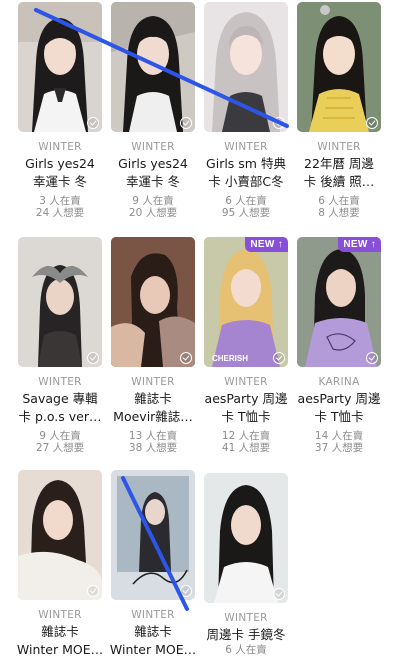 The image size is (400, 659). What do you see at coordinates (339, 164) in the screenshot?
I see `card-title-line1: 22年曆 周邊` at bounding box center [339, 164].